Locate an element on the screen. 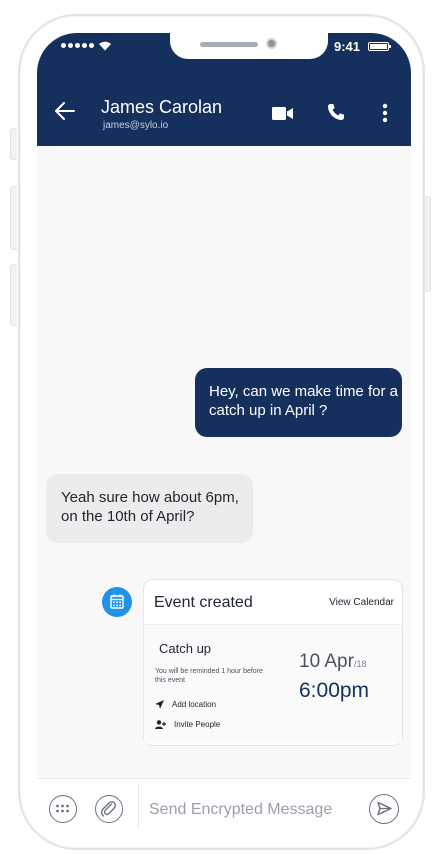  contact-name: James Carolan is located at coordinates (162, 107).